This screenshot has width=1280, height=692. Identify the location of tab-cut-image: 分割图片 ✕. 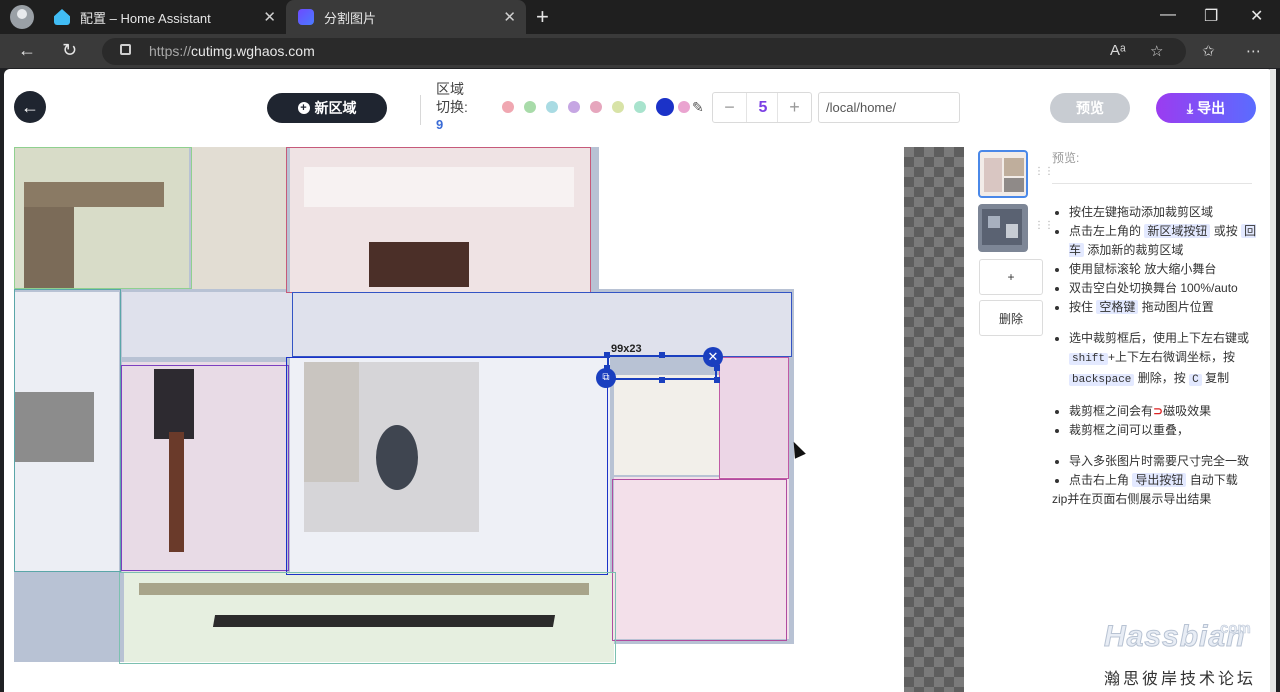
(406, 17).